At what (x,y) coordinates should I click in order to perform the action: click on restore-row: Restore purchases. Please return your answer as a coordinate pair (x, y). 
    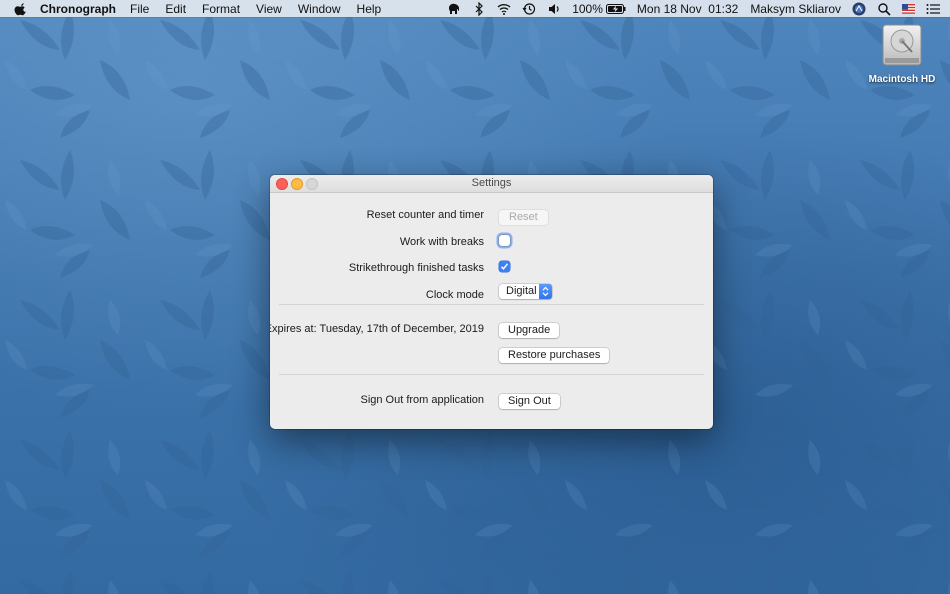
    Looking at the image, I should click on (491, 355).